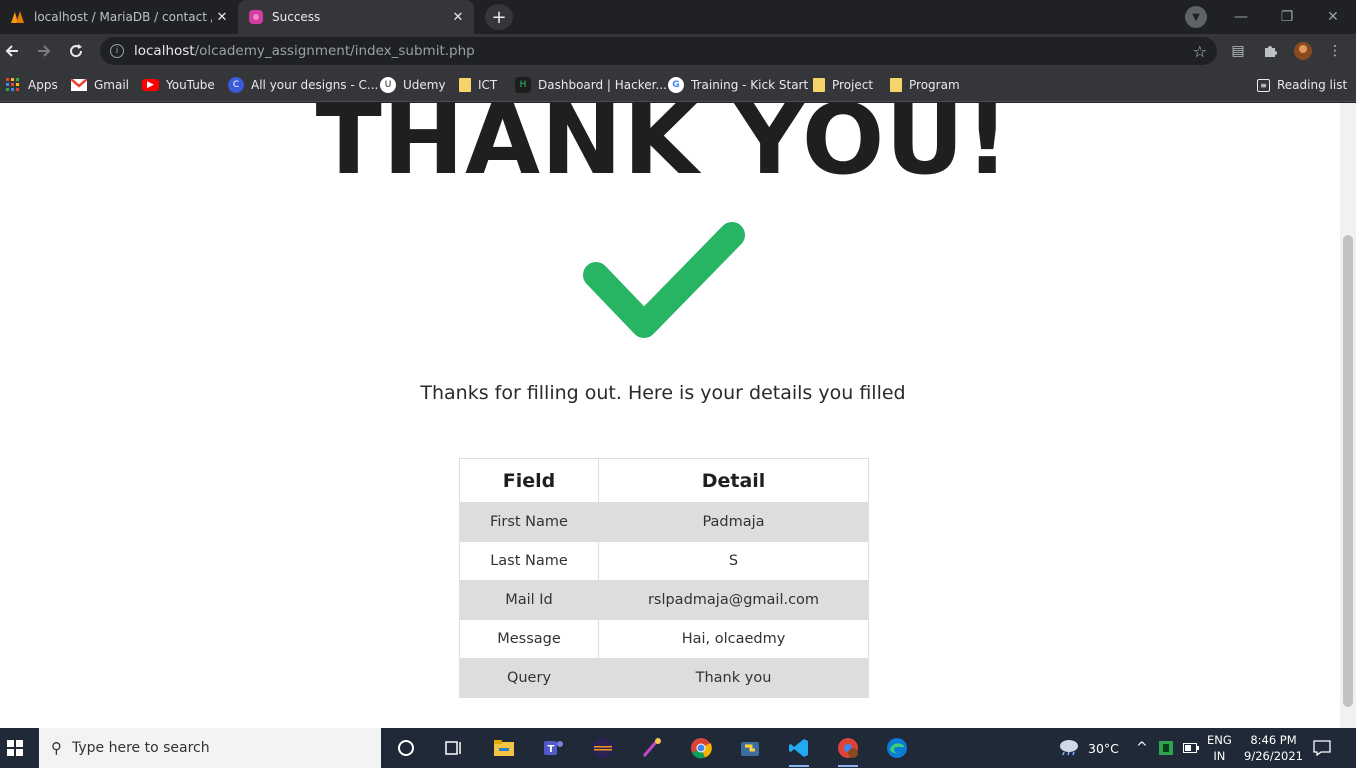  I want to click on field-cell: Query, so click(529, 678).